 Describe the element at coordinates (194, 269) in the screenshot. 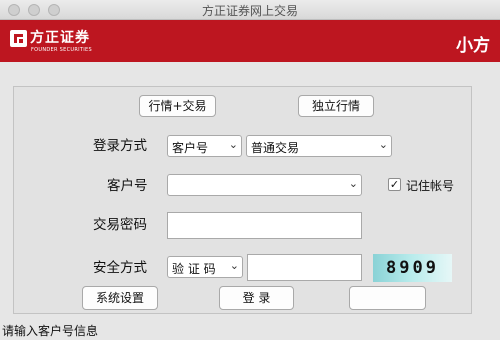

I see `security-method-value: 验 证 码` at that location.